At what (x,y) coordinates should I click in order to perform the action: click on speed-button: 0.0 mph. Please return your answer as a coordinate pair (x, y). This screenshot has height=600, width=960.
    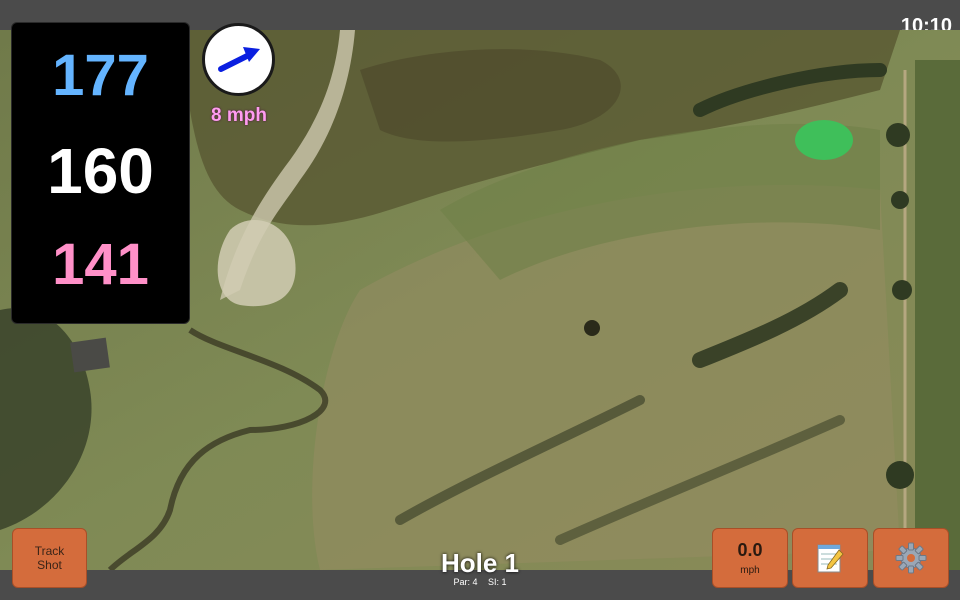
    Looking at the image, I should click on (750, 558).